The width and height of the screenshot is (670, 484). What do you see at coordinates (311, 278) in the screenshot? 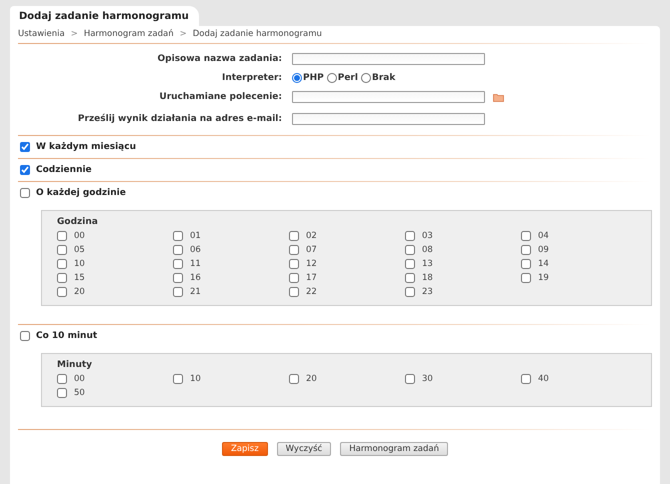
I see `checkbox-label: 17` at bounding box center [311, 278].